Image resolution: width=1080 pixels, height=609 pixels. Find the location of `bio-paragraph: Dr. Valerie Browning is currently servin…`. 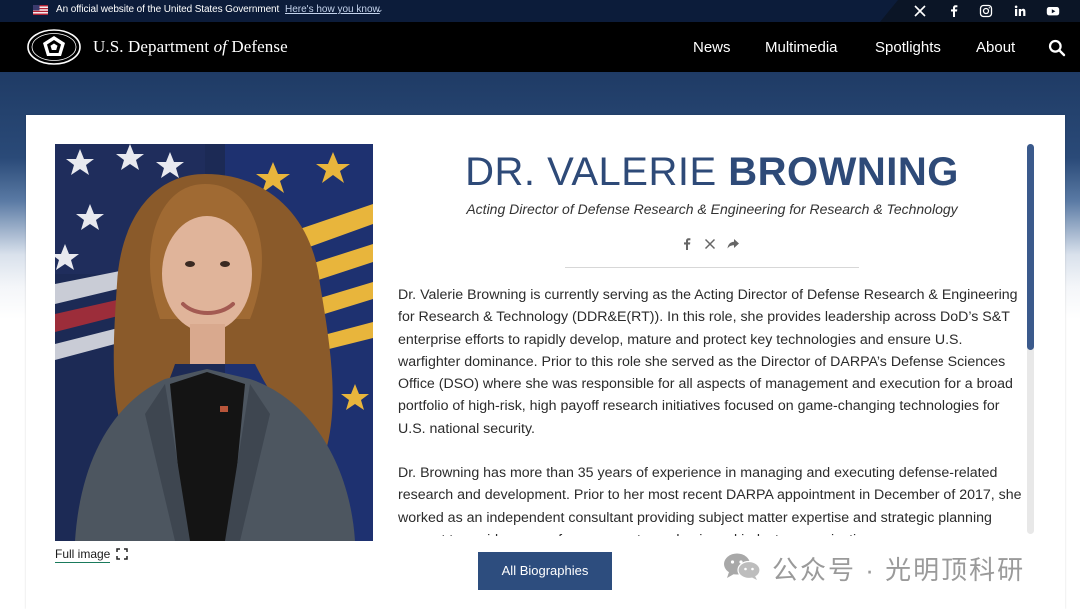

bio-paragraph: Dr. Valerie Browning is currently servin… is located at coordinates (708, 362).